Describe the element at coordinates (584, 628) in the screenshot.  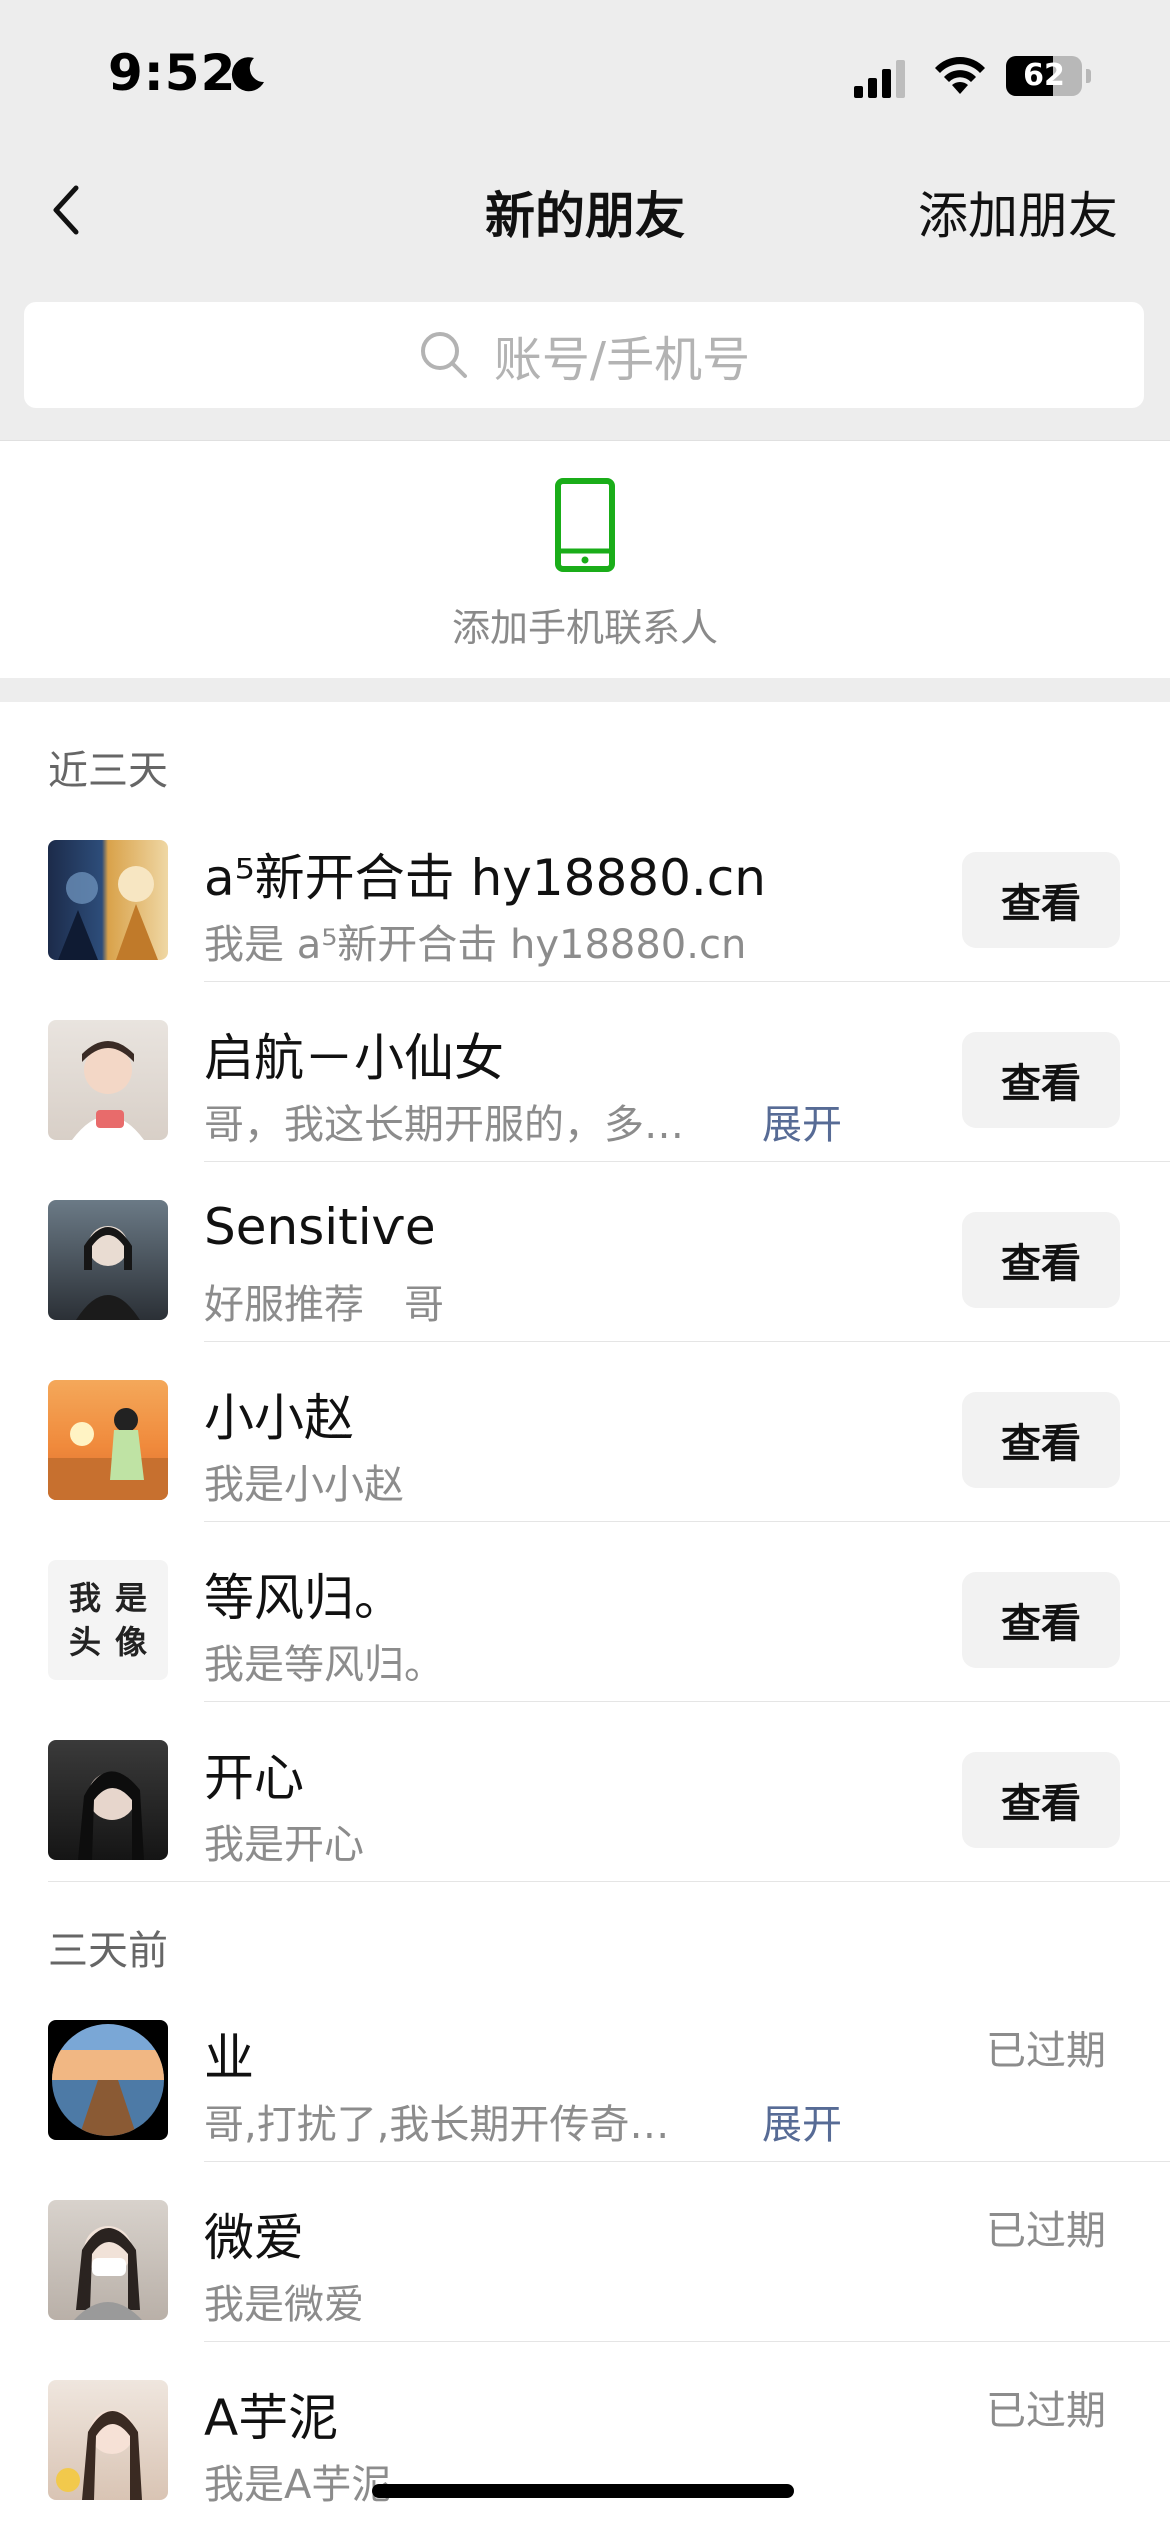
I see `add-phone-contacts-label: 添加手机联系人` at that location.